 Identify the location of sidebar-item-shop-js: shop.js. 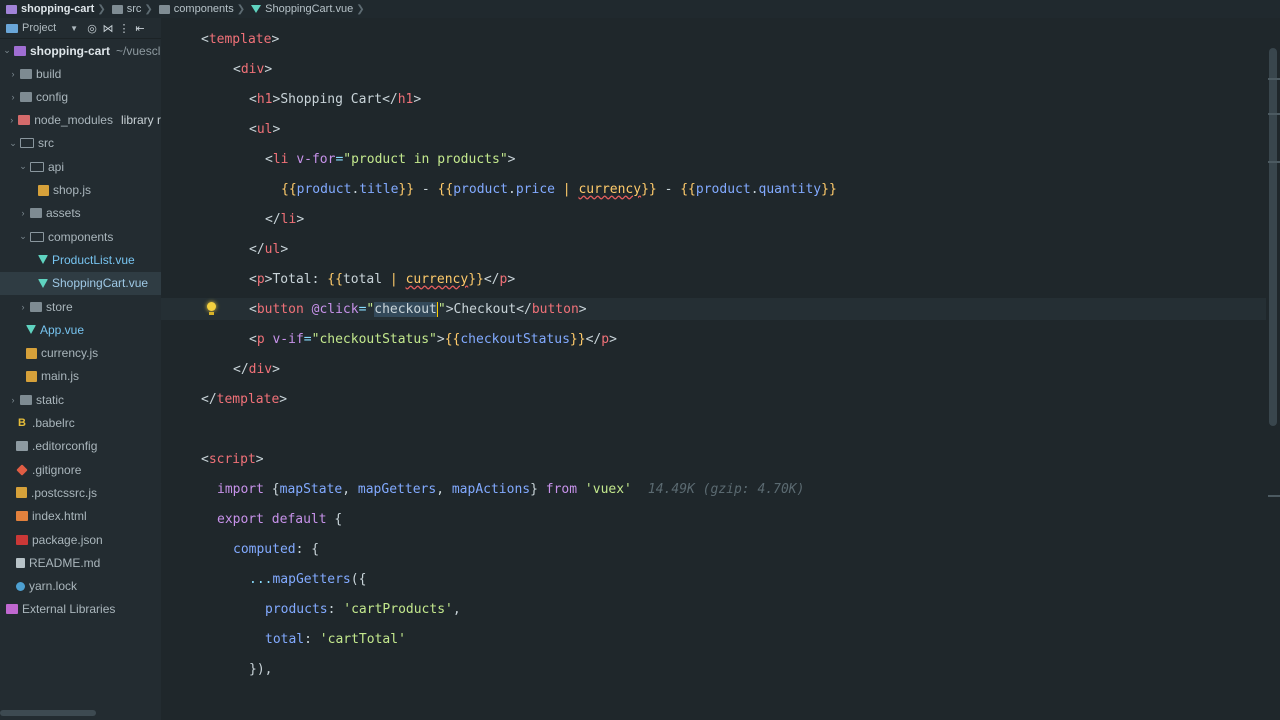
(80, 190).